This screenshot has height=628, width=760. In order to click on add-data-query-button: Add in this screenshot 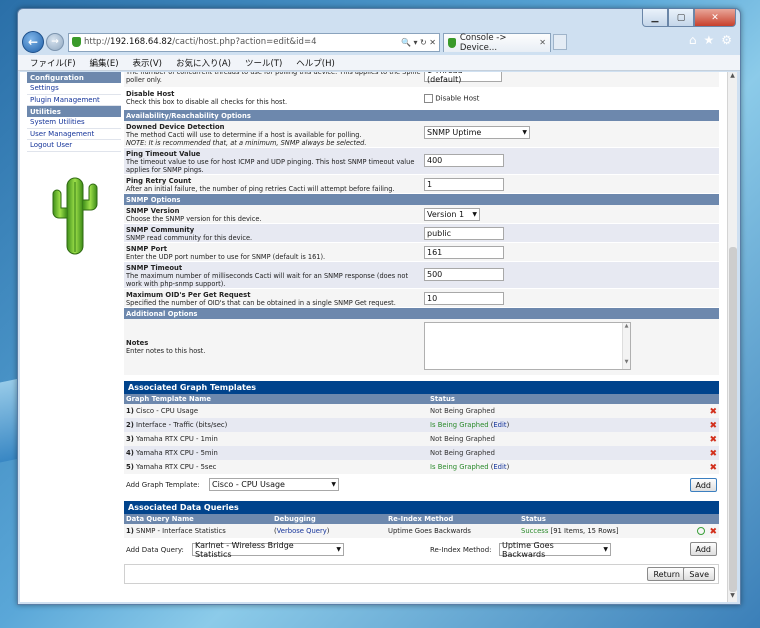, I will do `click(703, 549)`.